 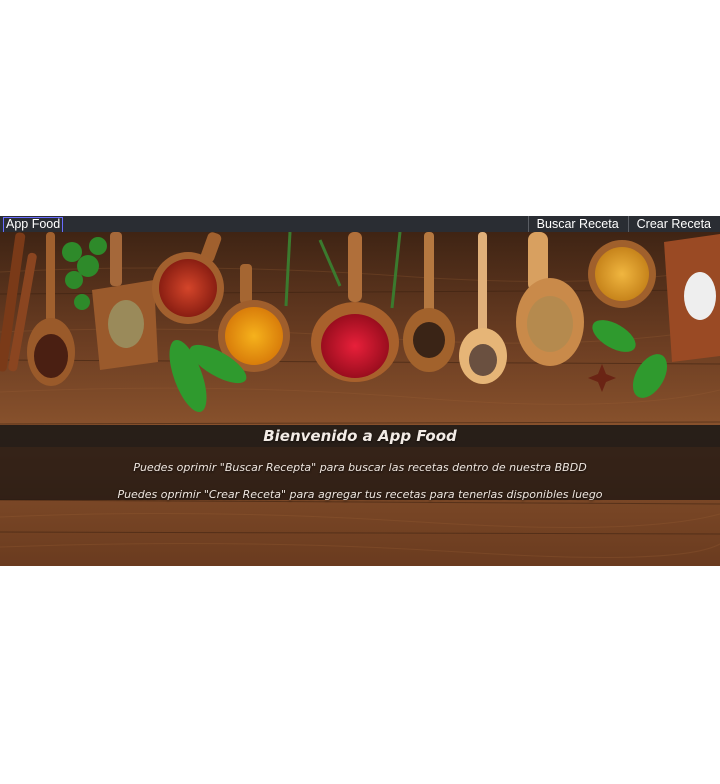 I want to click on nav-links: Buscar Receta Crear Receta, so click(x=623, y=224).